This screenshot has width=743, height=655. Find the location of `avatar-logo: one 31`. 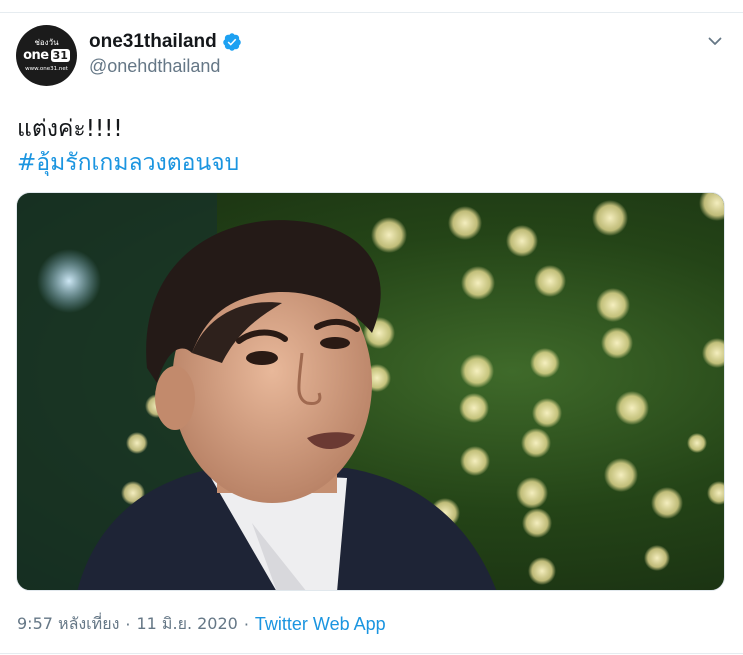

avatar-logo: one 31 is located at coordinates (46, 55).